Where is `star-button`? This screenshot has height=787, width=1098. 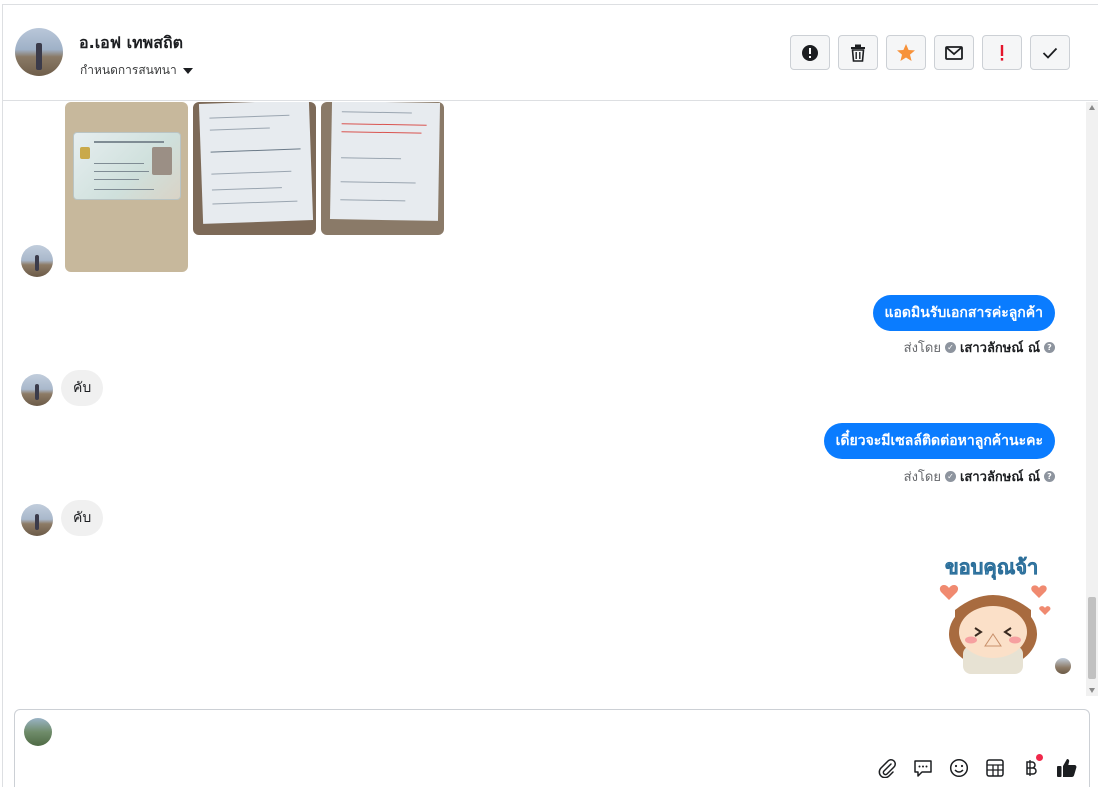 star-button is located at coordinates (906, 52).